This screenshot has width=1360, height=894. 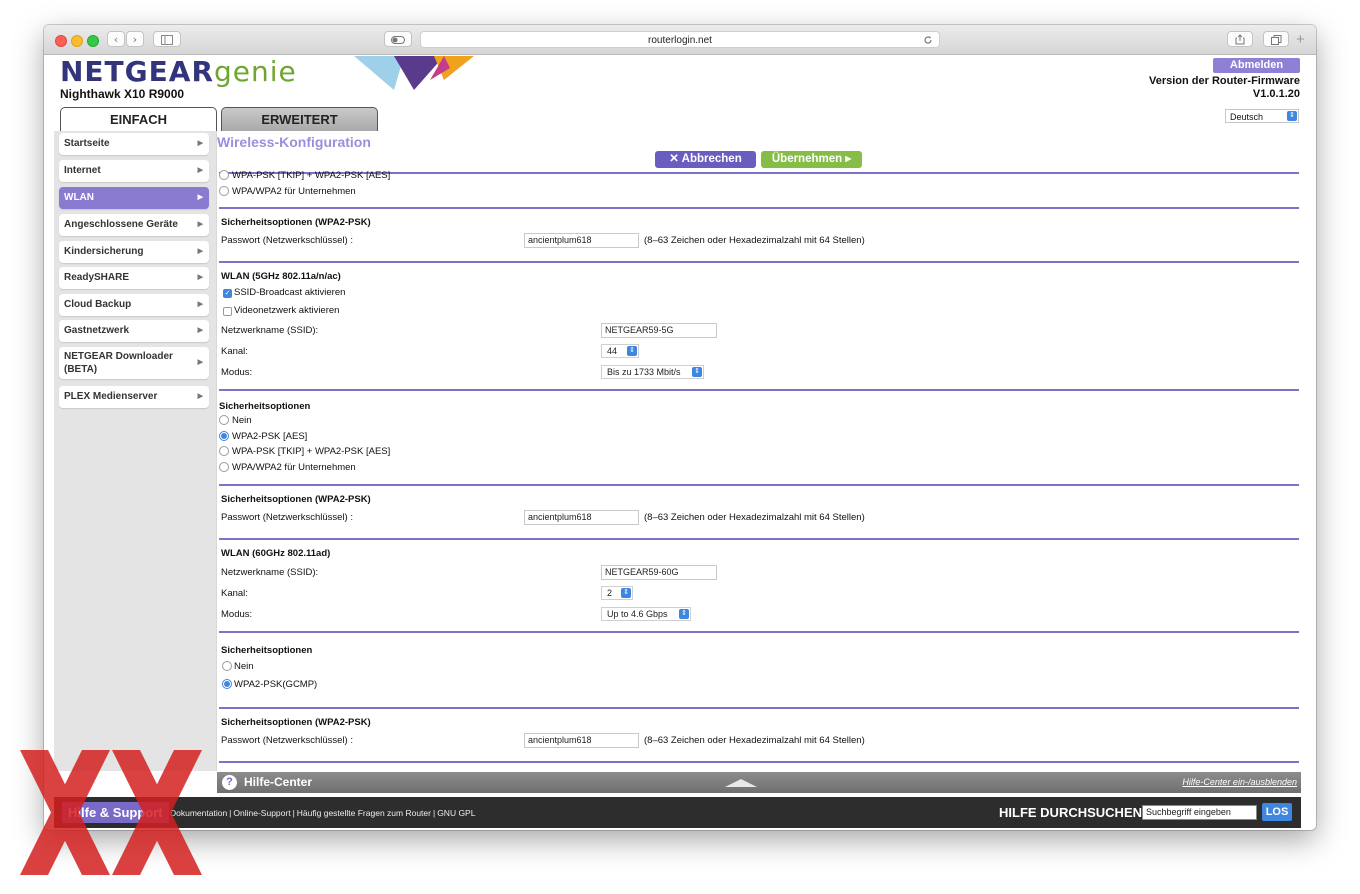 What do you see at coordinates (134, 171) in the screenshot?
I see `sidebar-item-internet: Internet ▶` at bounding box center [134, 171].